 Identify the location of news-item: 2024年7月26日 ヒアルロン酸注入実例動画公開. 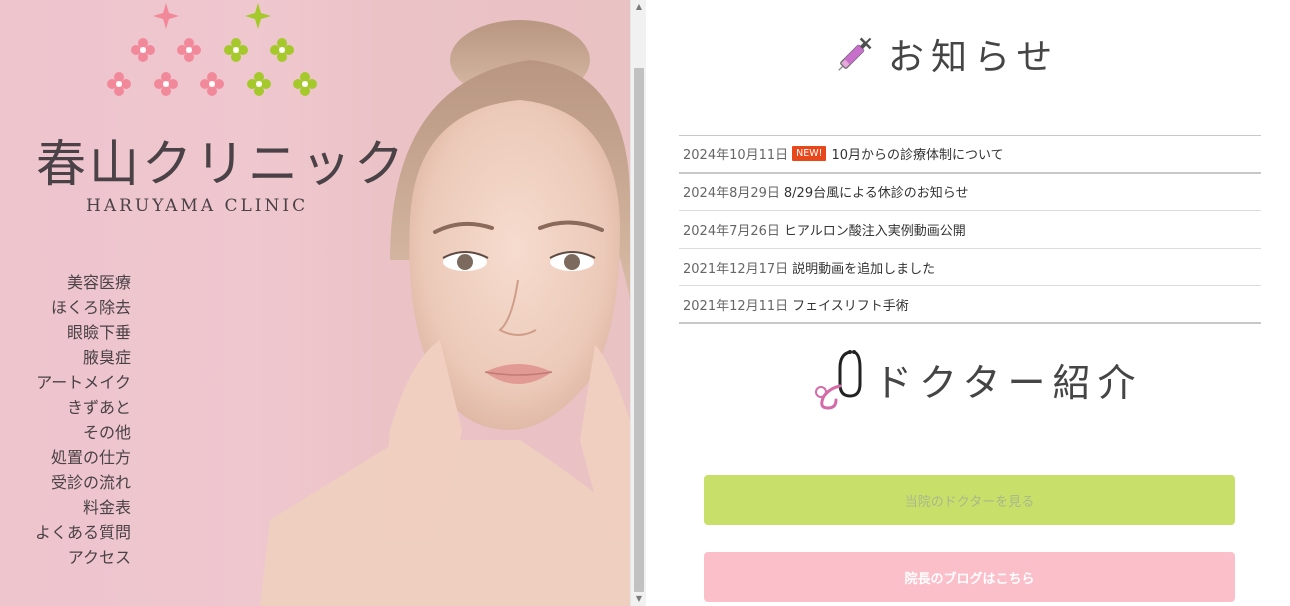
(970, 230).